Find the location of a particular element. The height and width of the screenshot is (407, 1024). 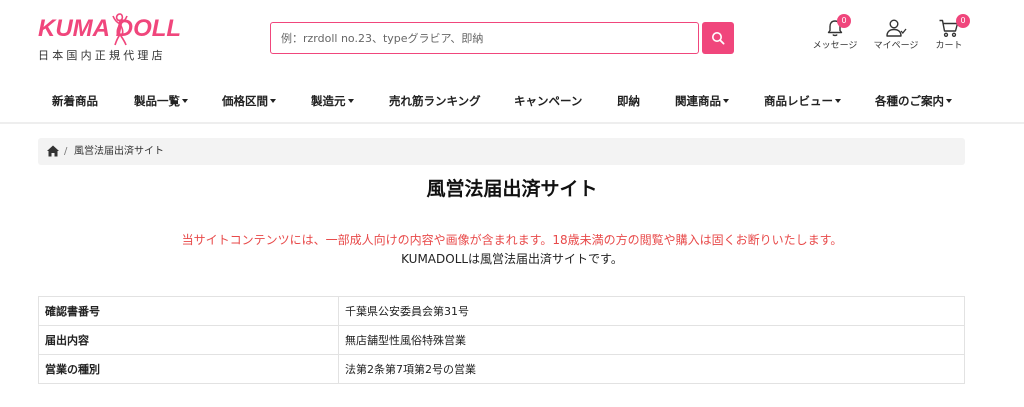

home-icon is located at coordinates (53, 151).